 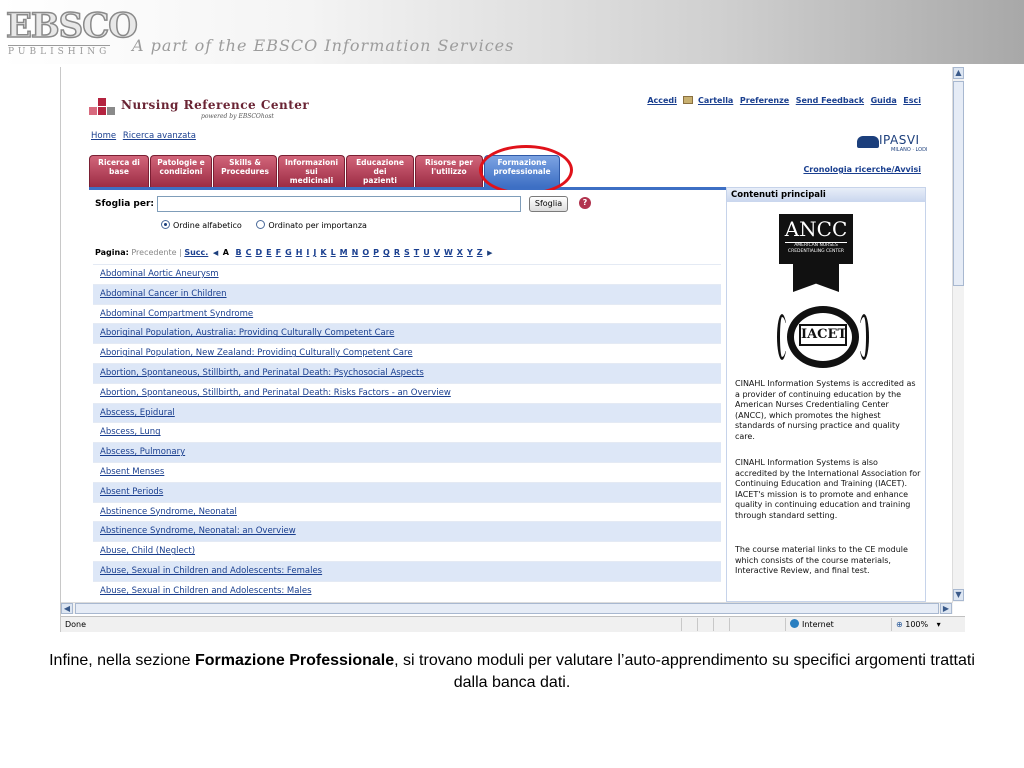 What do you see at coordinates (958, 334) in the screenshot?
I see `vertical-scrollbar: ▲ ▼` at bounding box center [958, 334].